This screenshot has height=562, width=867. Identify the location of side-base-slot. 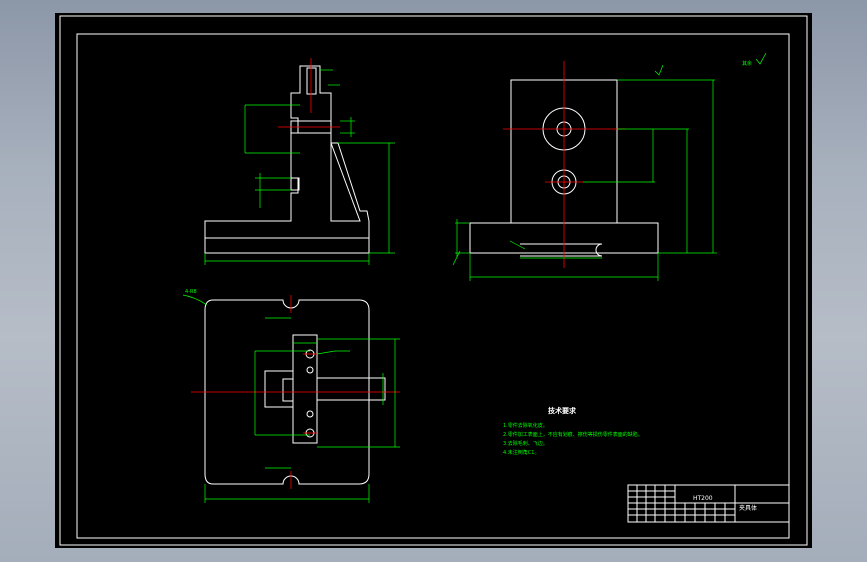
(561, 250).